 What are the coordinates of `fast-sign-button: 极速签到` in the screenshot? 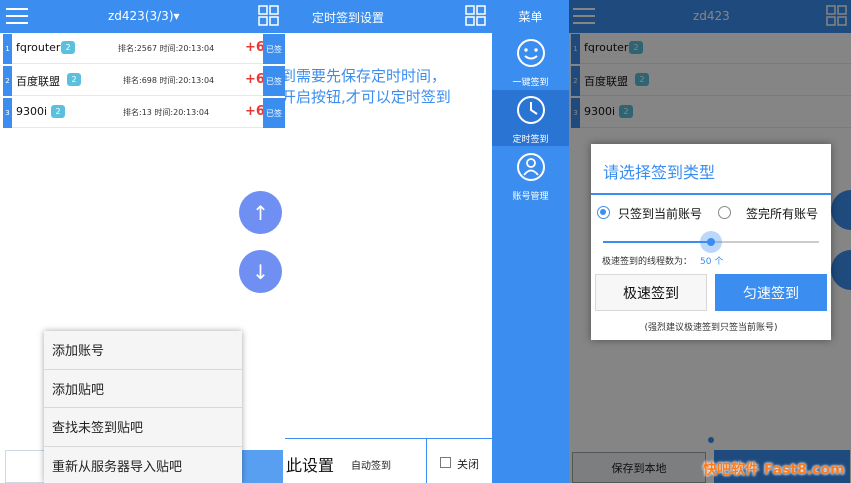 It's located at (651, 292).